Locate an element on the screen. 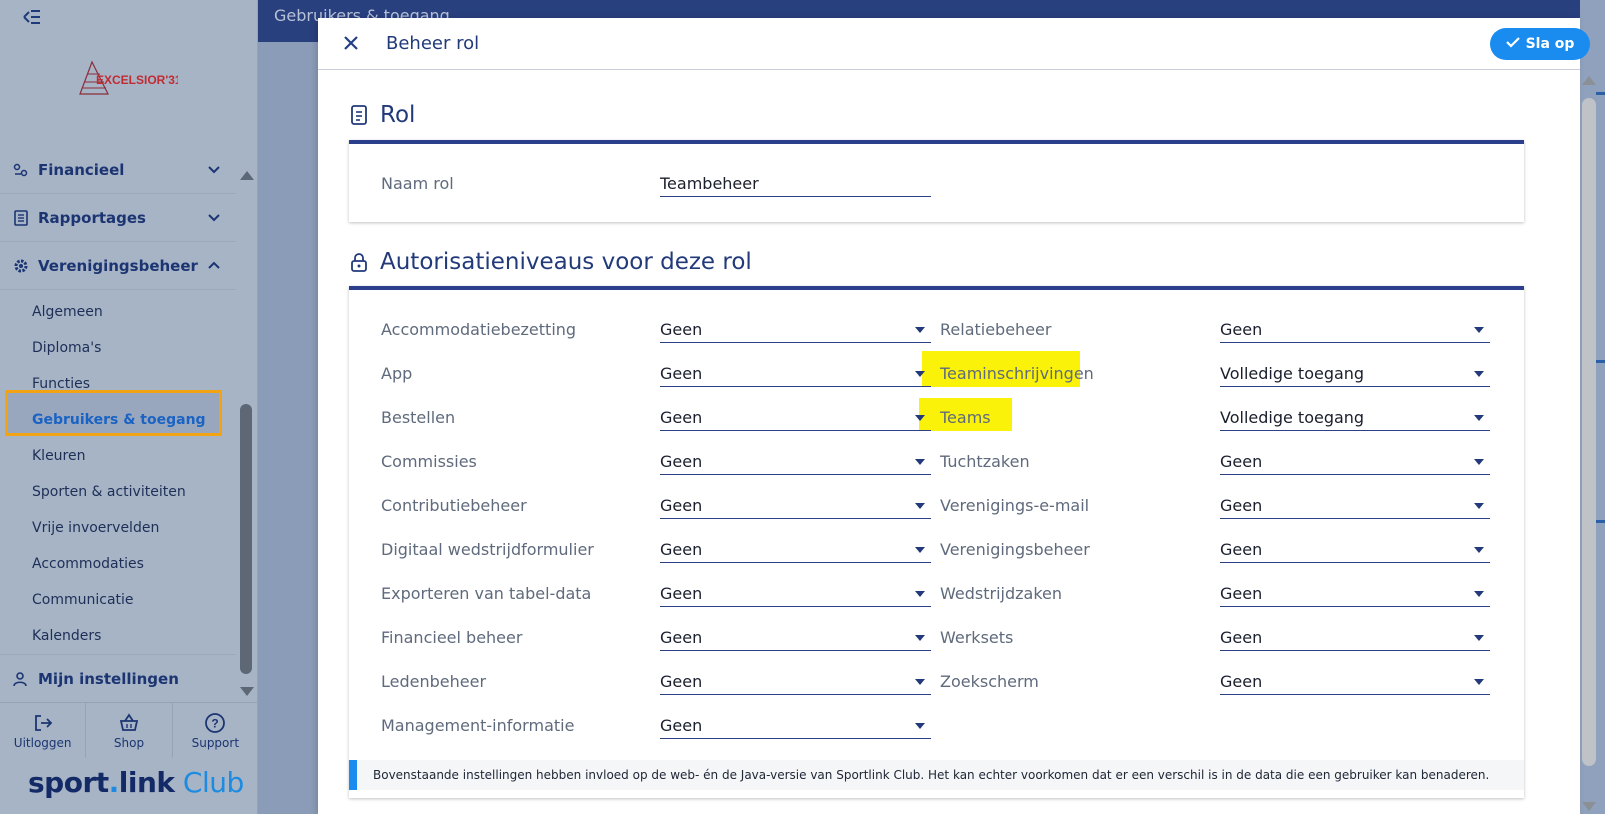 This screenshot has width=1605, height=814. naam-rol-input: Teambeheer is located at coordinates (795, 185).